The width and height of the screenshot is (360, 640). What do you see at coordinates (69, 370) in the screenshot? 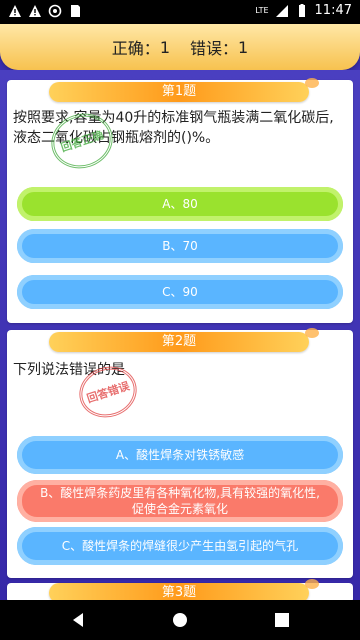
I see `question-text: 下列说法错误的是` at bounding box center [69, 370].